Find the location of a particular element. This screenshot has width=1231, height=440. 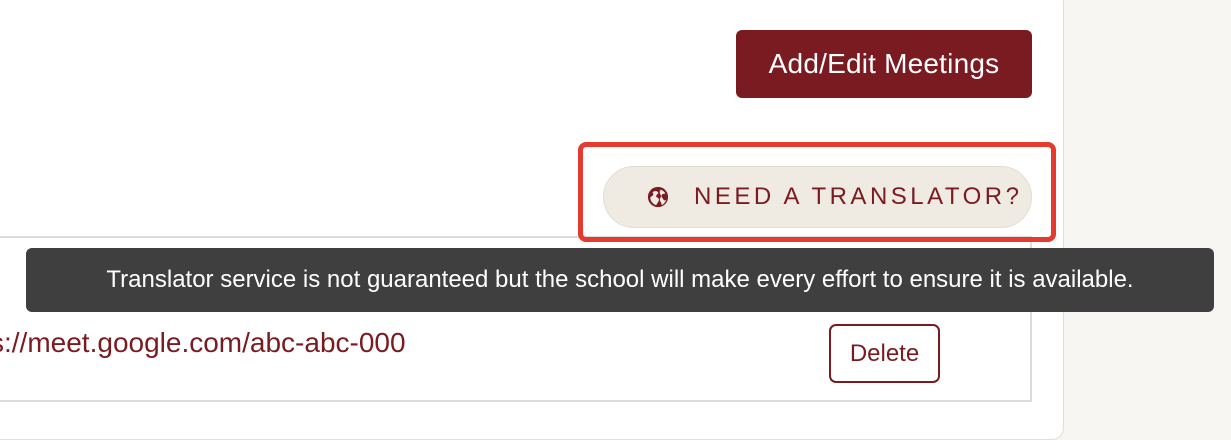

need-translator-button: NEED A TRANSLATOR? is located at coordinates (817, 197).